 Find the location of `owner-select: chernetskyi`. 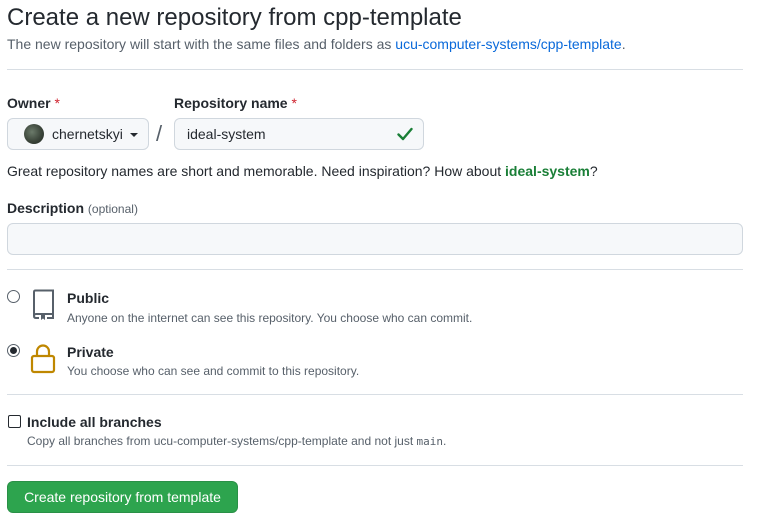

owner-select: chernetskyi is located at coordinates (78, 134).